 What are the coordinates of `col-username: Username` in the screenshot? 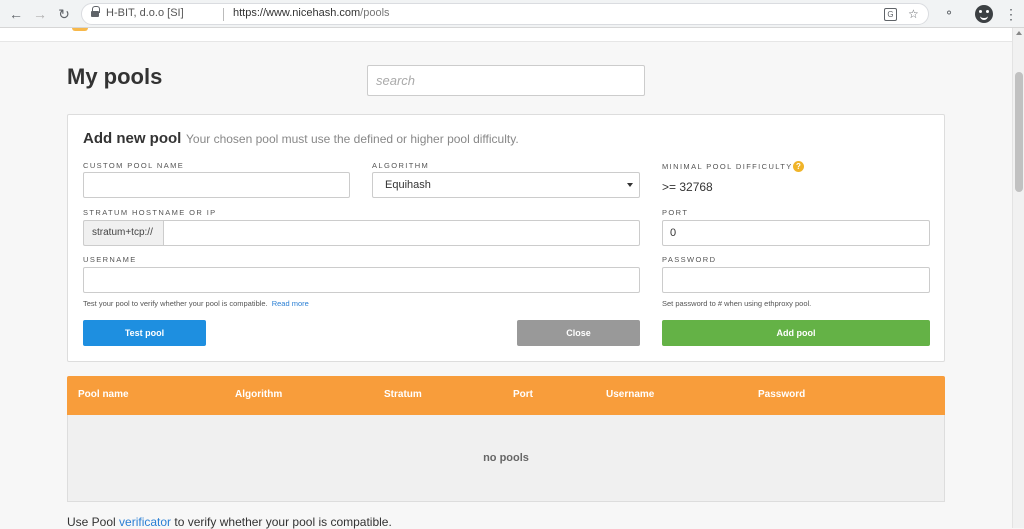 It's located at (630, 394).